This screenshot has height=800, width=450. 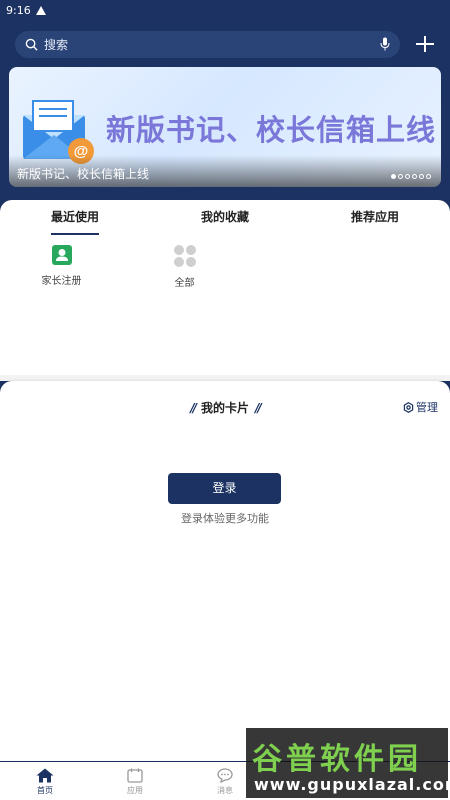 What do you see at coordinates (184, 256) in the screenshot?
I see `grid-icon` at bounding box center [184, 256].